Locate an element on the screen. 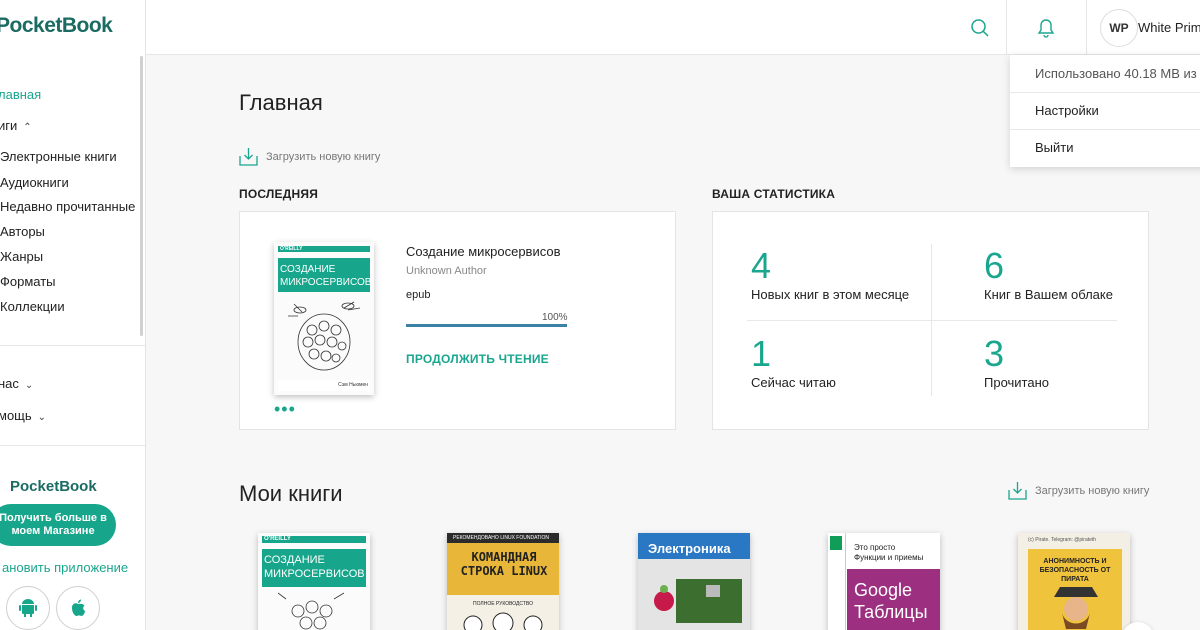  top-header: WP White Prim is located at coordinates (673, 27).